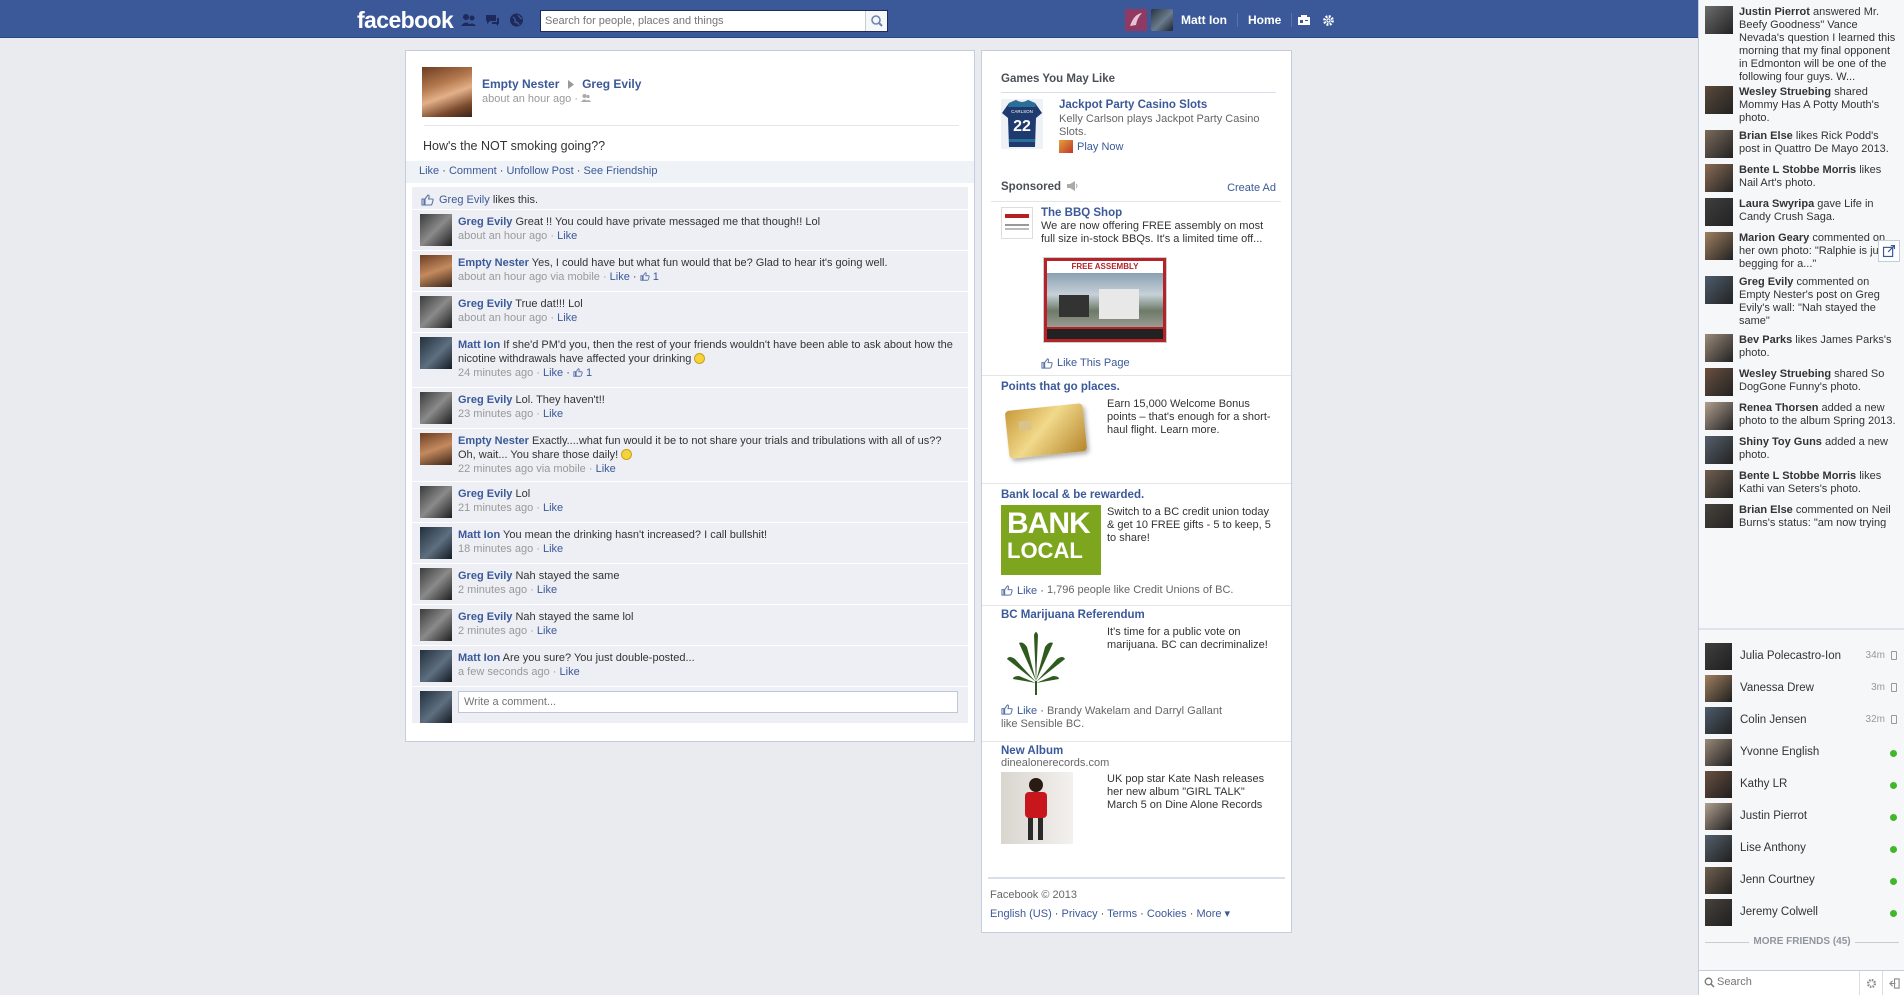 Image resolution: width=1904 pixels, height=995 pixels. I want to click on create-ad-link: Create Ad, so click(1251, 188).